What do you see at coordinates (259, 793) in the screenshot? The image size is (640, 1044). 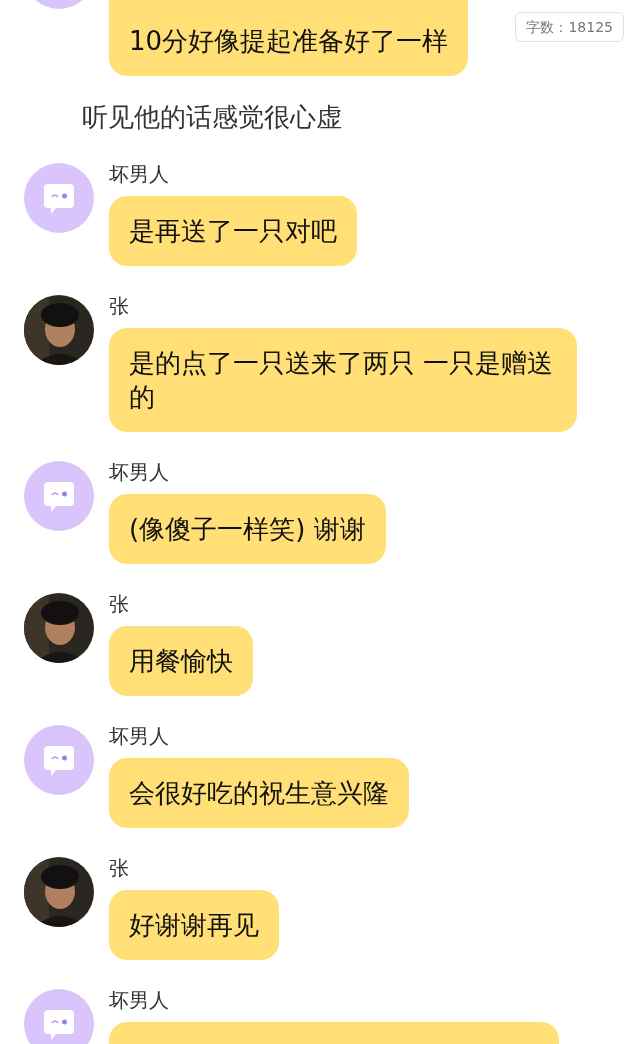 I see `message-bubble: 会很好吃的祝生意兴隆` at bounding box center [259, 793].